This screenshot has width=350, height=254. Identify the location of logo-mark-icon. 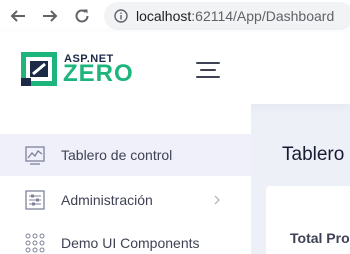
(39, 69).